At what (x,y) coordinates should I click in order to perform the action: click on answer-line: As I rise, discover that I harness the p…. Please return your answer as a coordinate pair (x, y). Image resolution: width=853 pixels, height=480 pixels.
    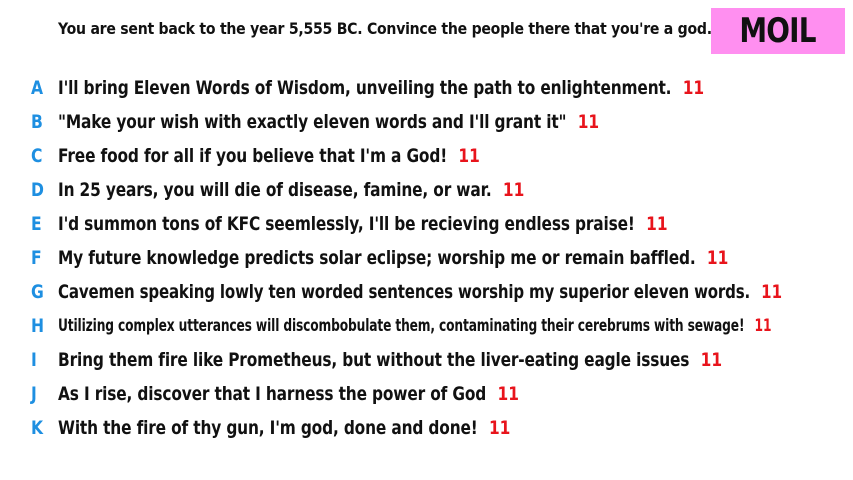
    Looking at the image, I should click on (288, 394).